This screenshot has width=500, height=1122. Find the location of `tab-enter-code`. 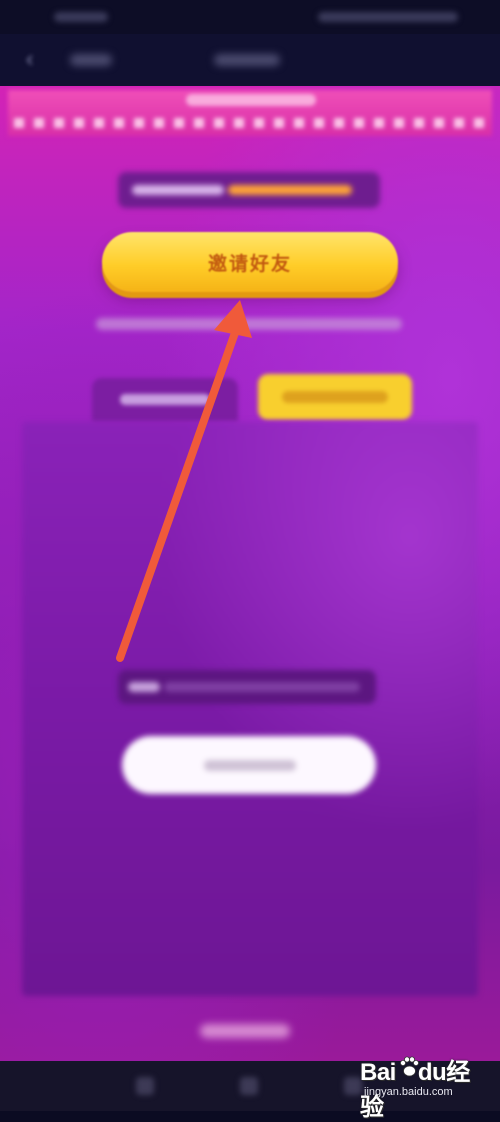

tab-enter-code is located at coordinates (335, 397).